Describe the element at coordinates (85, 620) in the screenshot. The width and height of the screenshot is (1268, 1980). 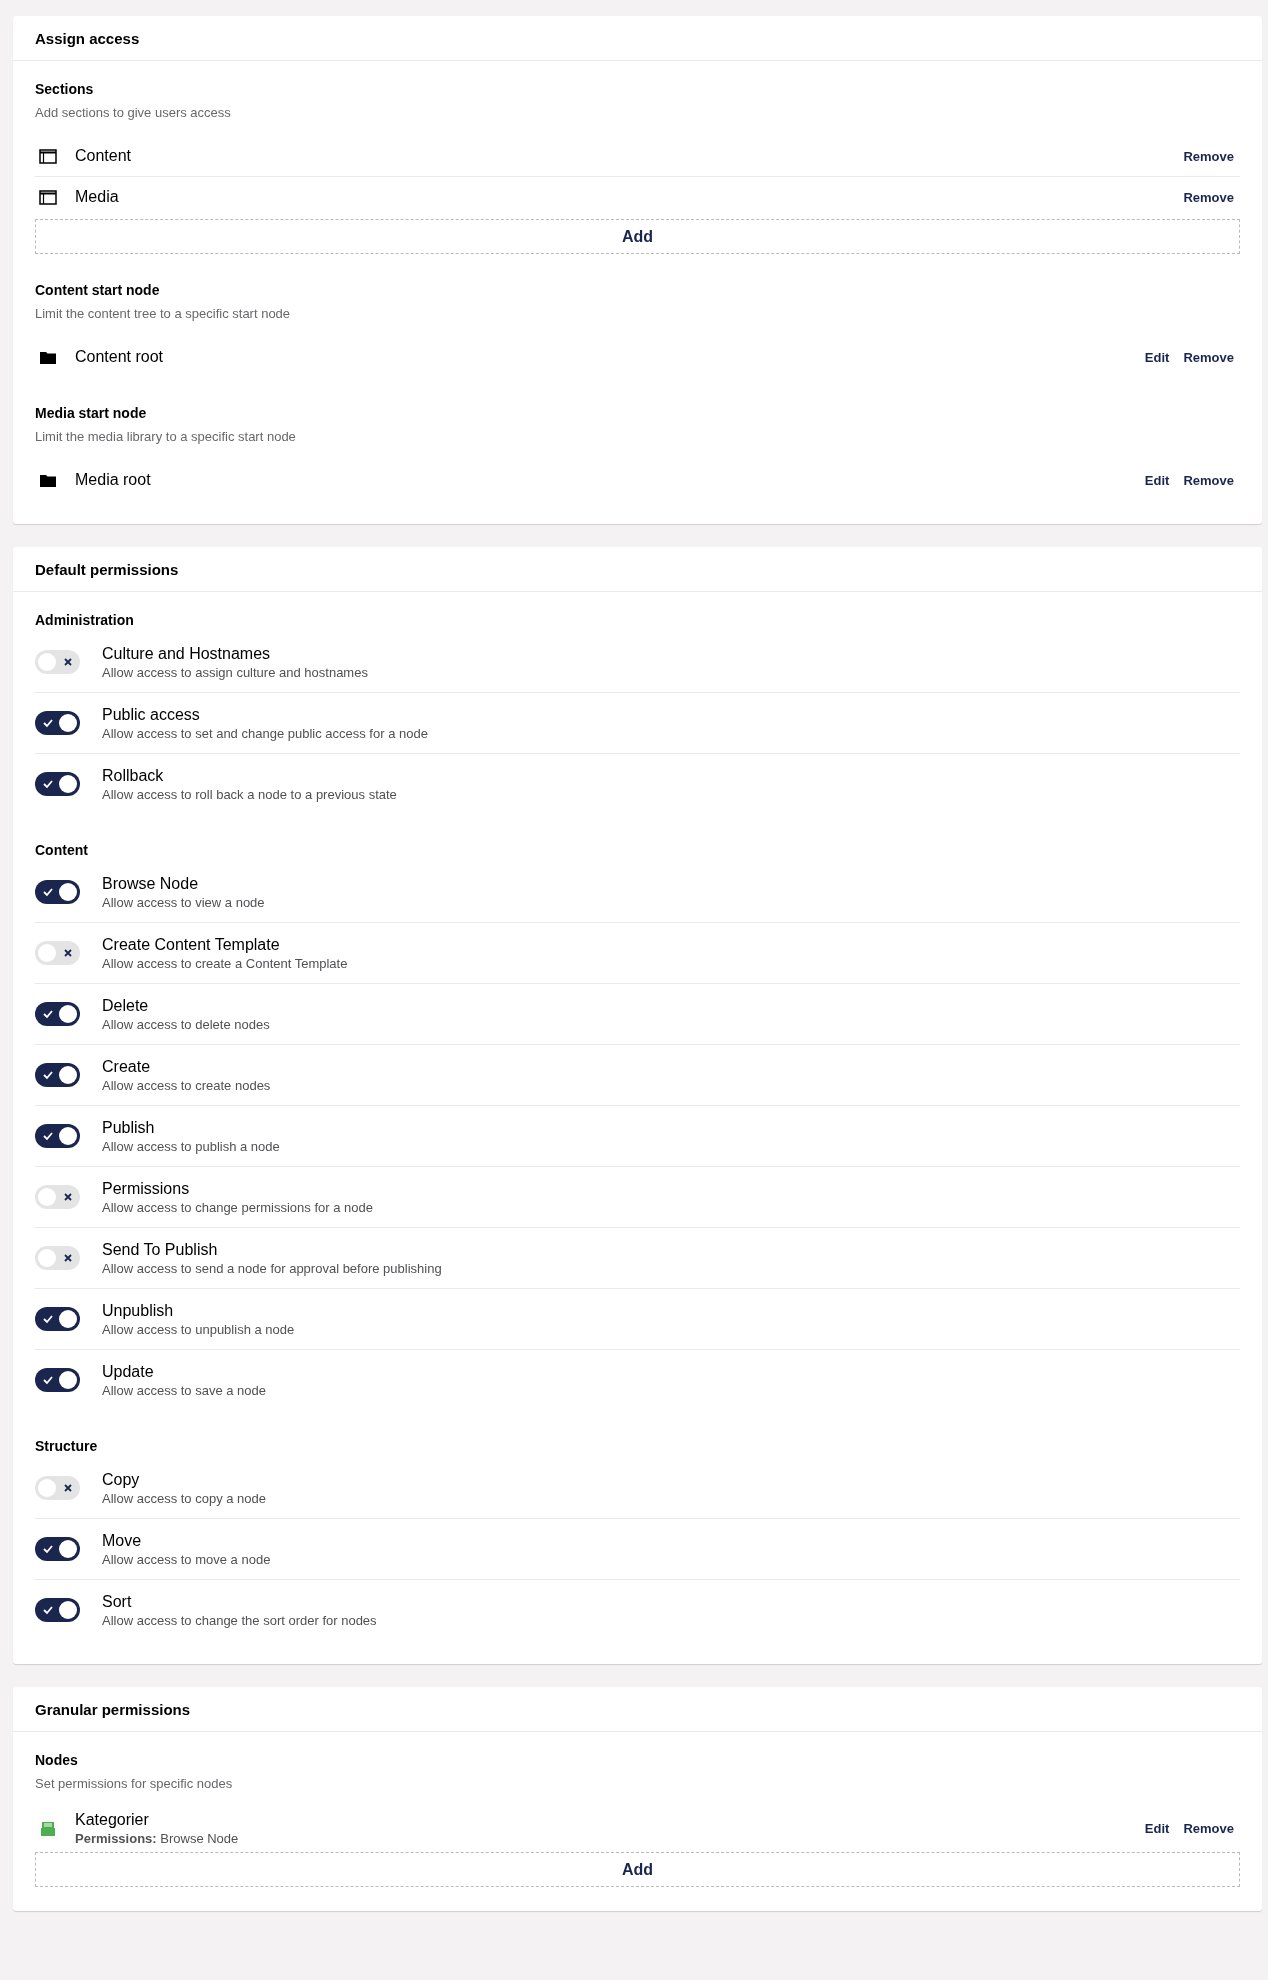
I see `group-label: Administration` at that location.